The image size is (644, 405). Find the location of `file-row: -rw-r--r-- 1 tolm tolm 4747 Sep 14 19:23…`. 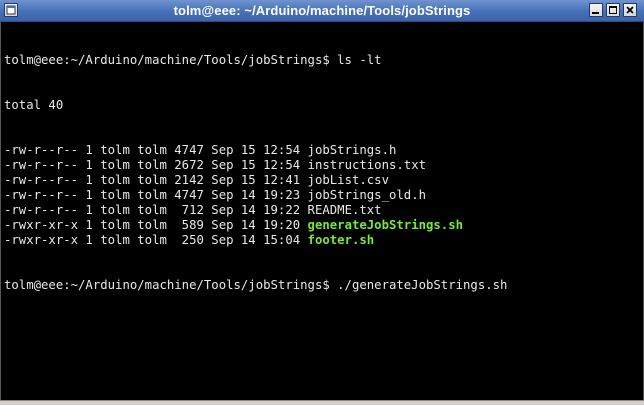

file-row: -rw-r--r-- 1 tolm tolm 4747 Sep 14 19:23… is located at coordinates (255, 195).